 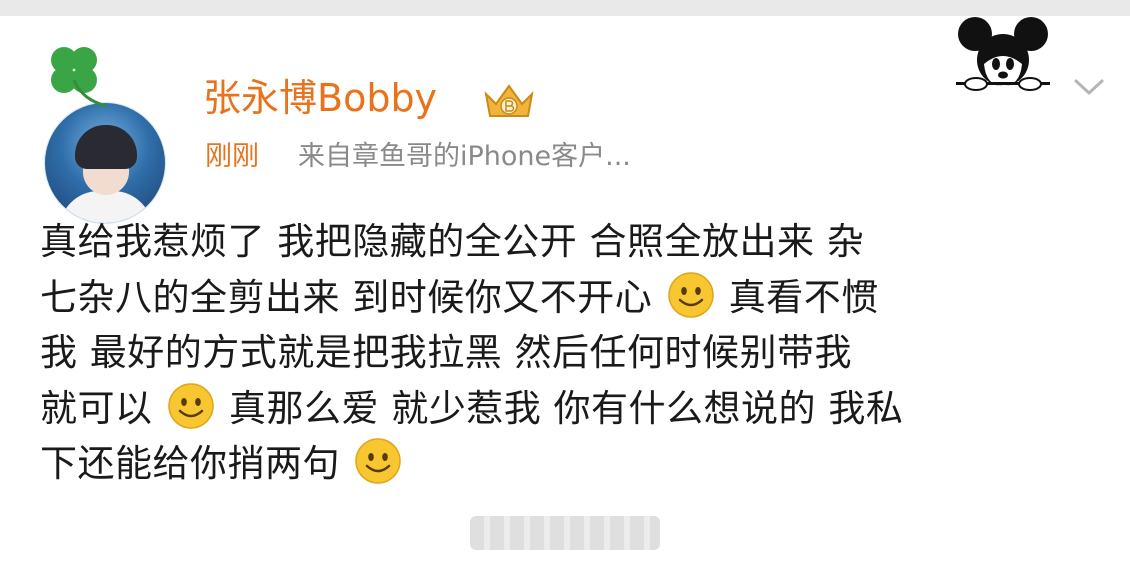 What do you see at coordinates (96, 408) in the screenshot?
I see `post-text: 就可以` at bounding box center [96, 408].